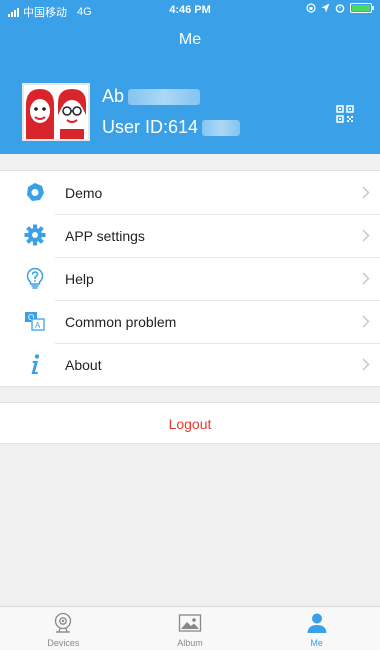  Describe the element at coordinates (63, 643) in the screenshot. I see `tab-label-devices: Devices` at that location.